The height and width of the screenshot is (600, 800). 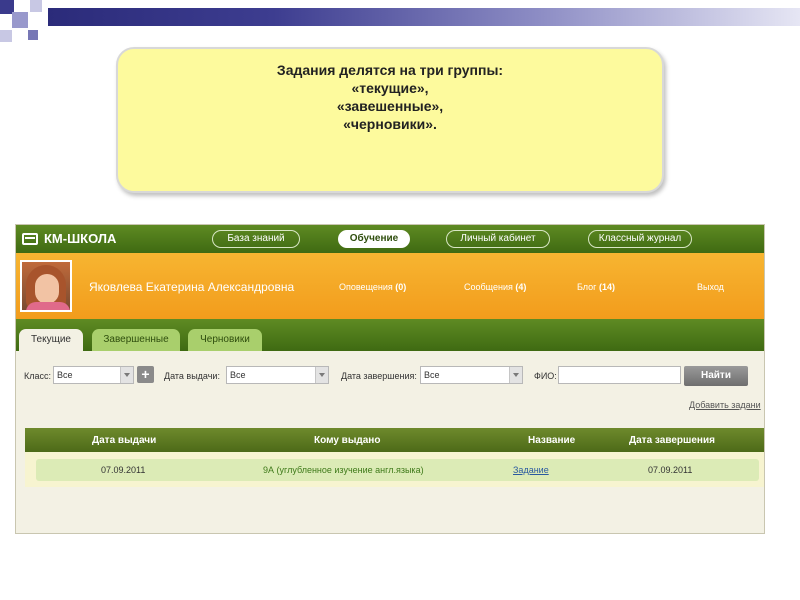 What do you see at coordinates (640, 239) in the screenshot?
I see `nav-class-journal: Классный журнал` at bounding box center [640, 239].